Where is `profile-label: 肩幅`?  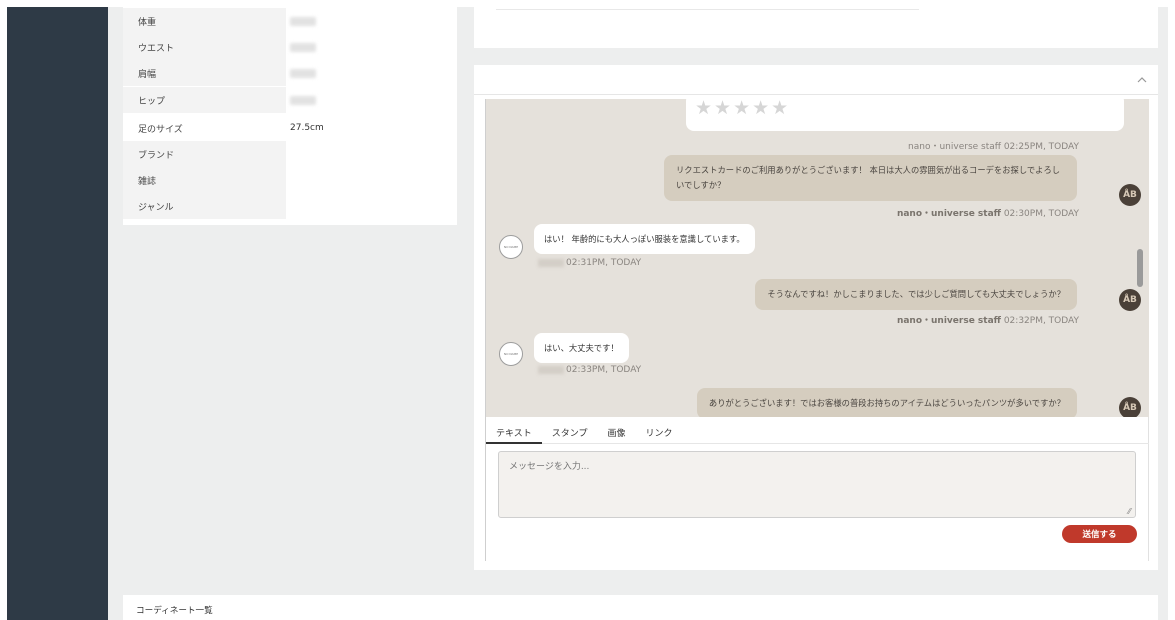 profile-label: 肩幅 is located at coordinates (204, 73).